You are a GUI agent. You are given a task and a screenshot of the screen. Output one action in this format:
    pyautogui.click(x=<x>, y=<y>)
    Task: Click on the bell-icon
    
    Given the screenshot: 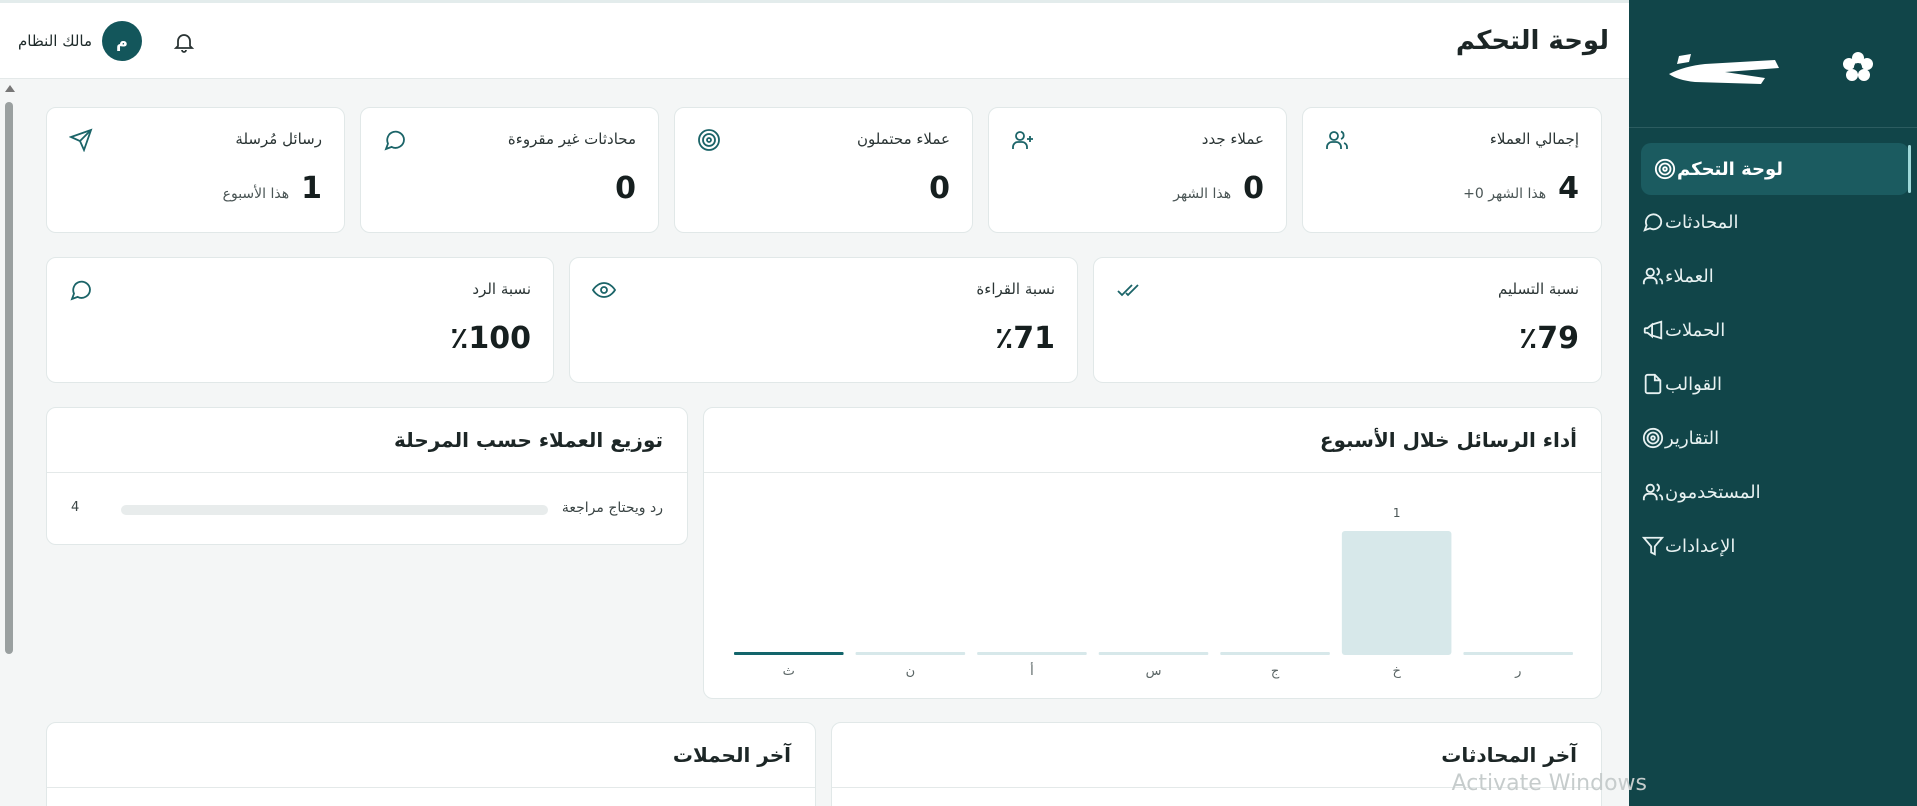 What is the action you would take?
    pyautogui.click(x=184, y=42)
    